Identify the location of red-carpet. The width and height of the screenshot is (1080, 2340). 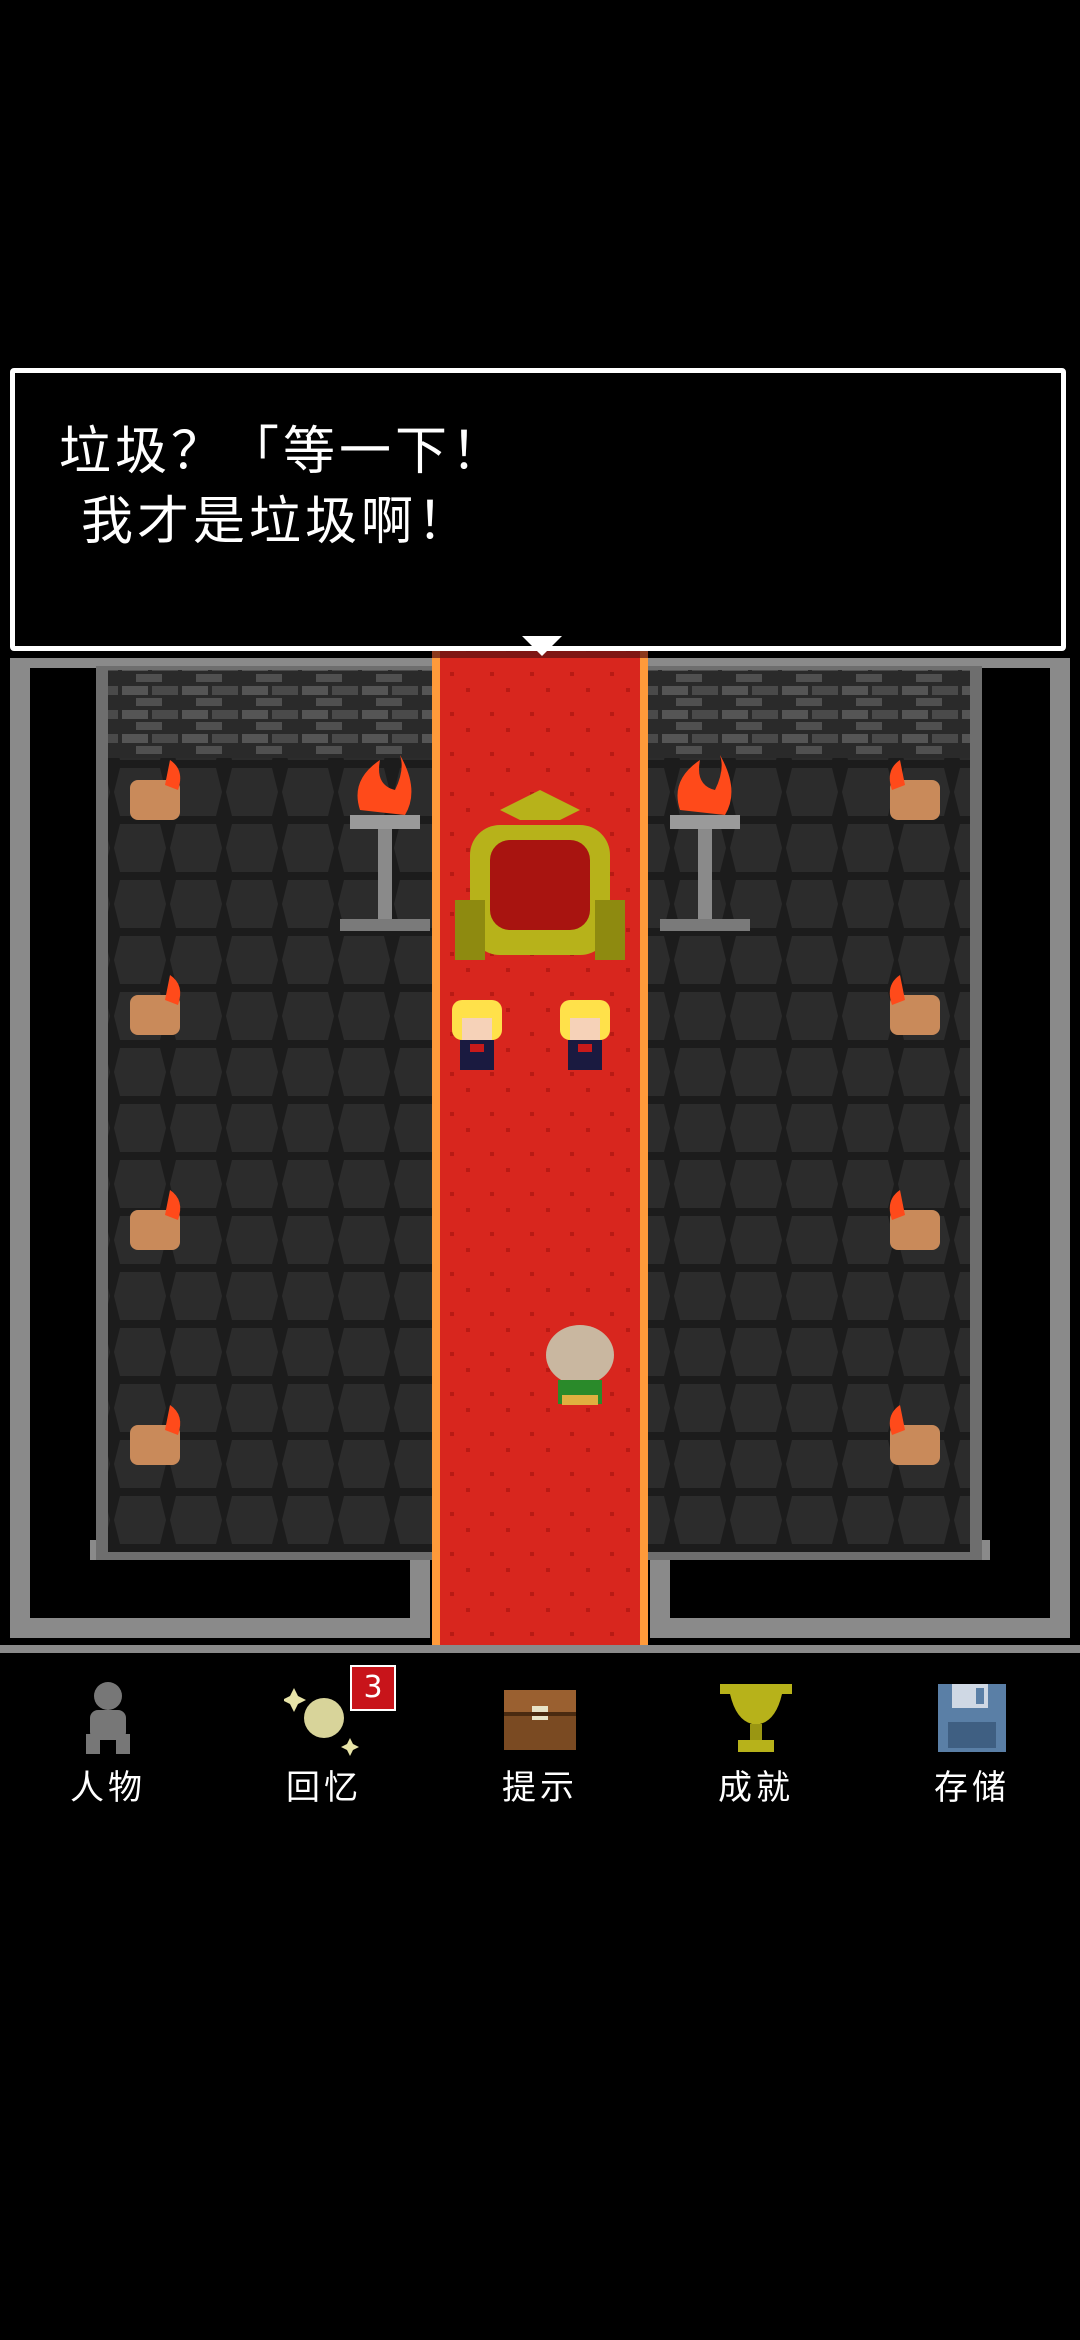
(540, 1092).